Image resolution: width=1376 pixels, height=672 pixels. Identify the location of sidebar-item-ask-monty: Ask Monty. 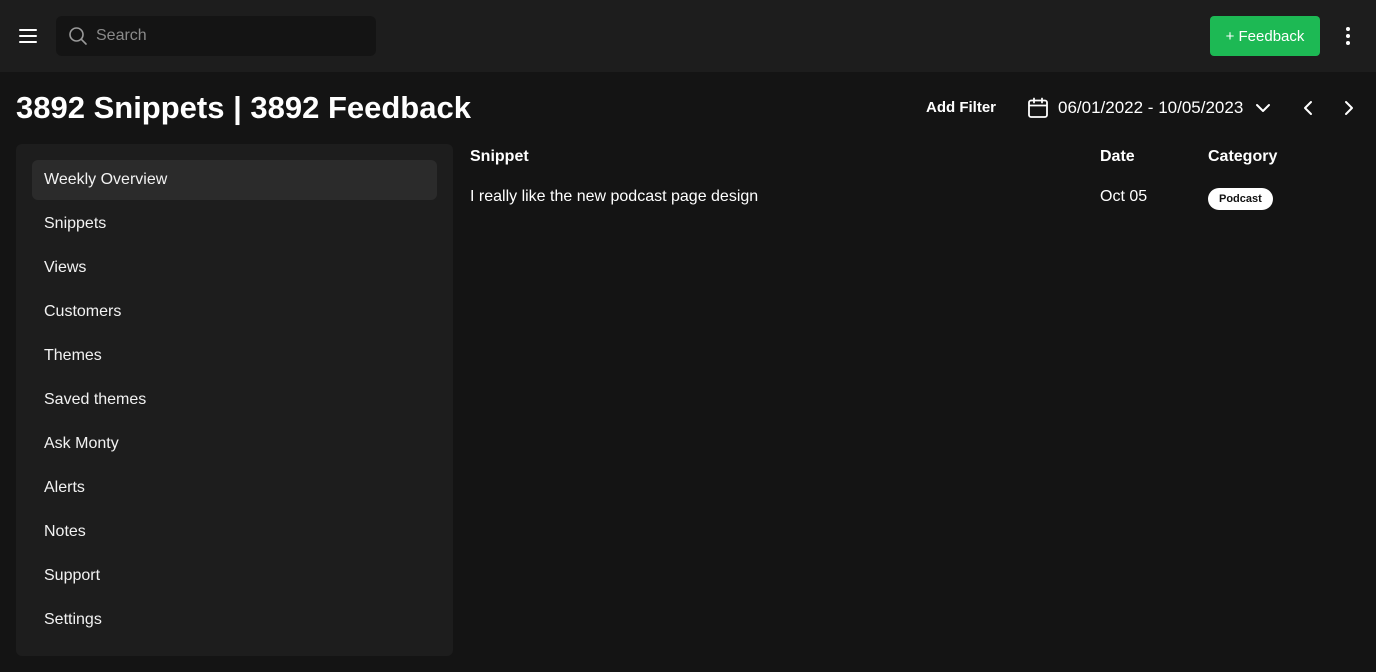
(234, 444).